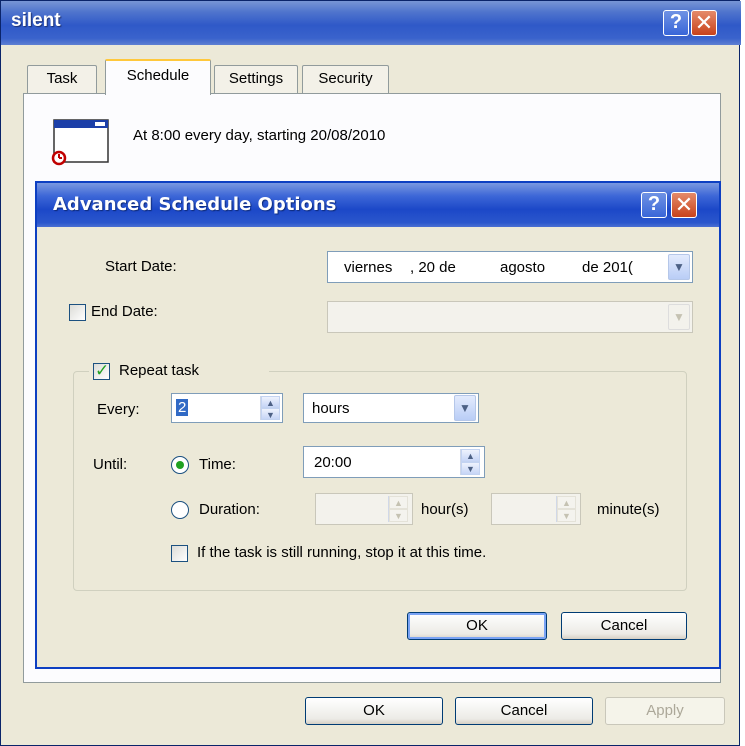  I want to click on tab-security: Security, so click(345, 79).